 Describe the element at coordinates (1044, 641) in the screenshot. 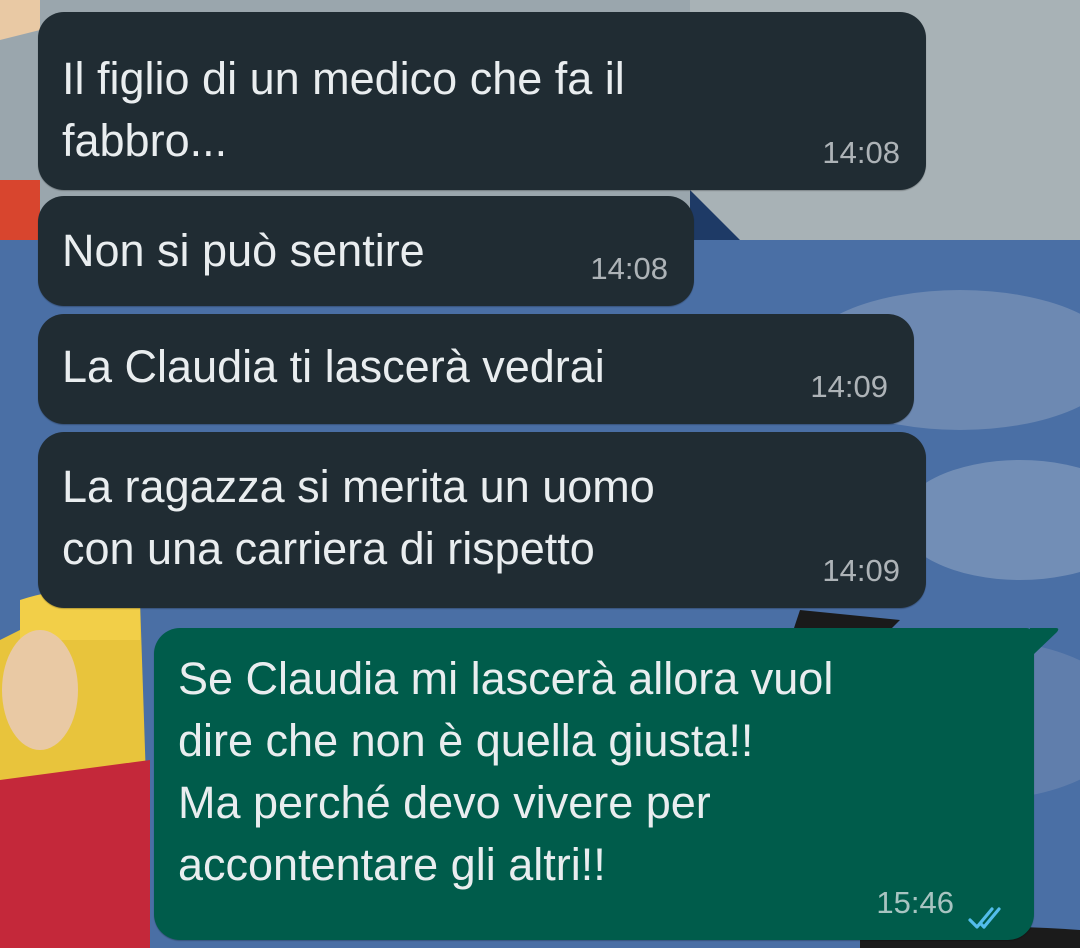

I see `outgoing-bubble-tail` at that location.